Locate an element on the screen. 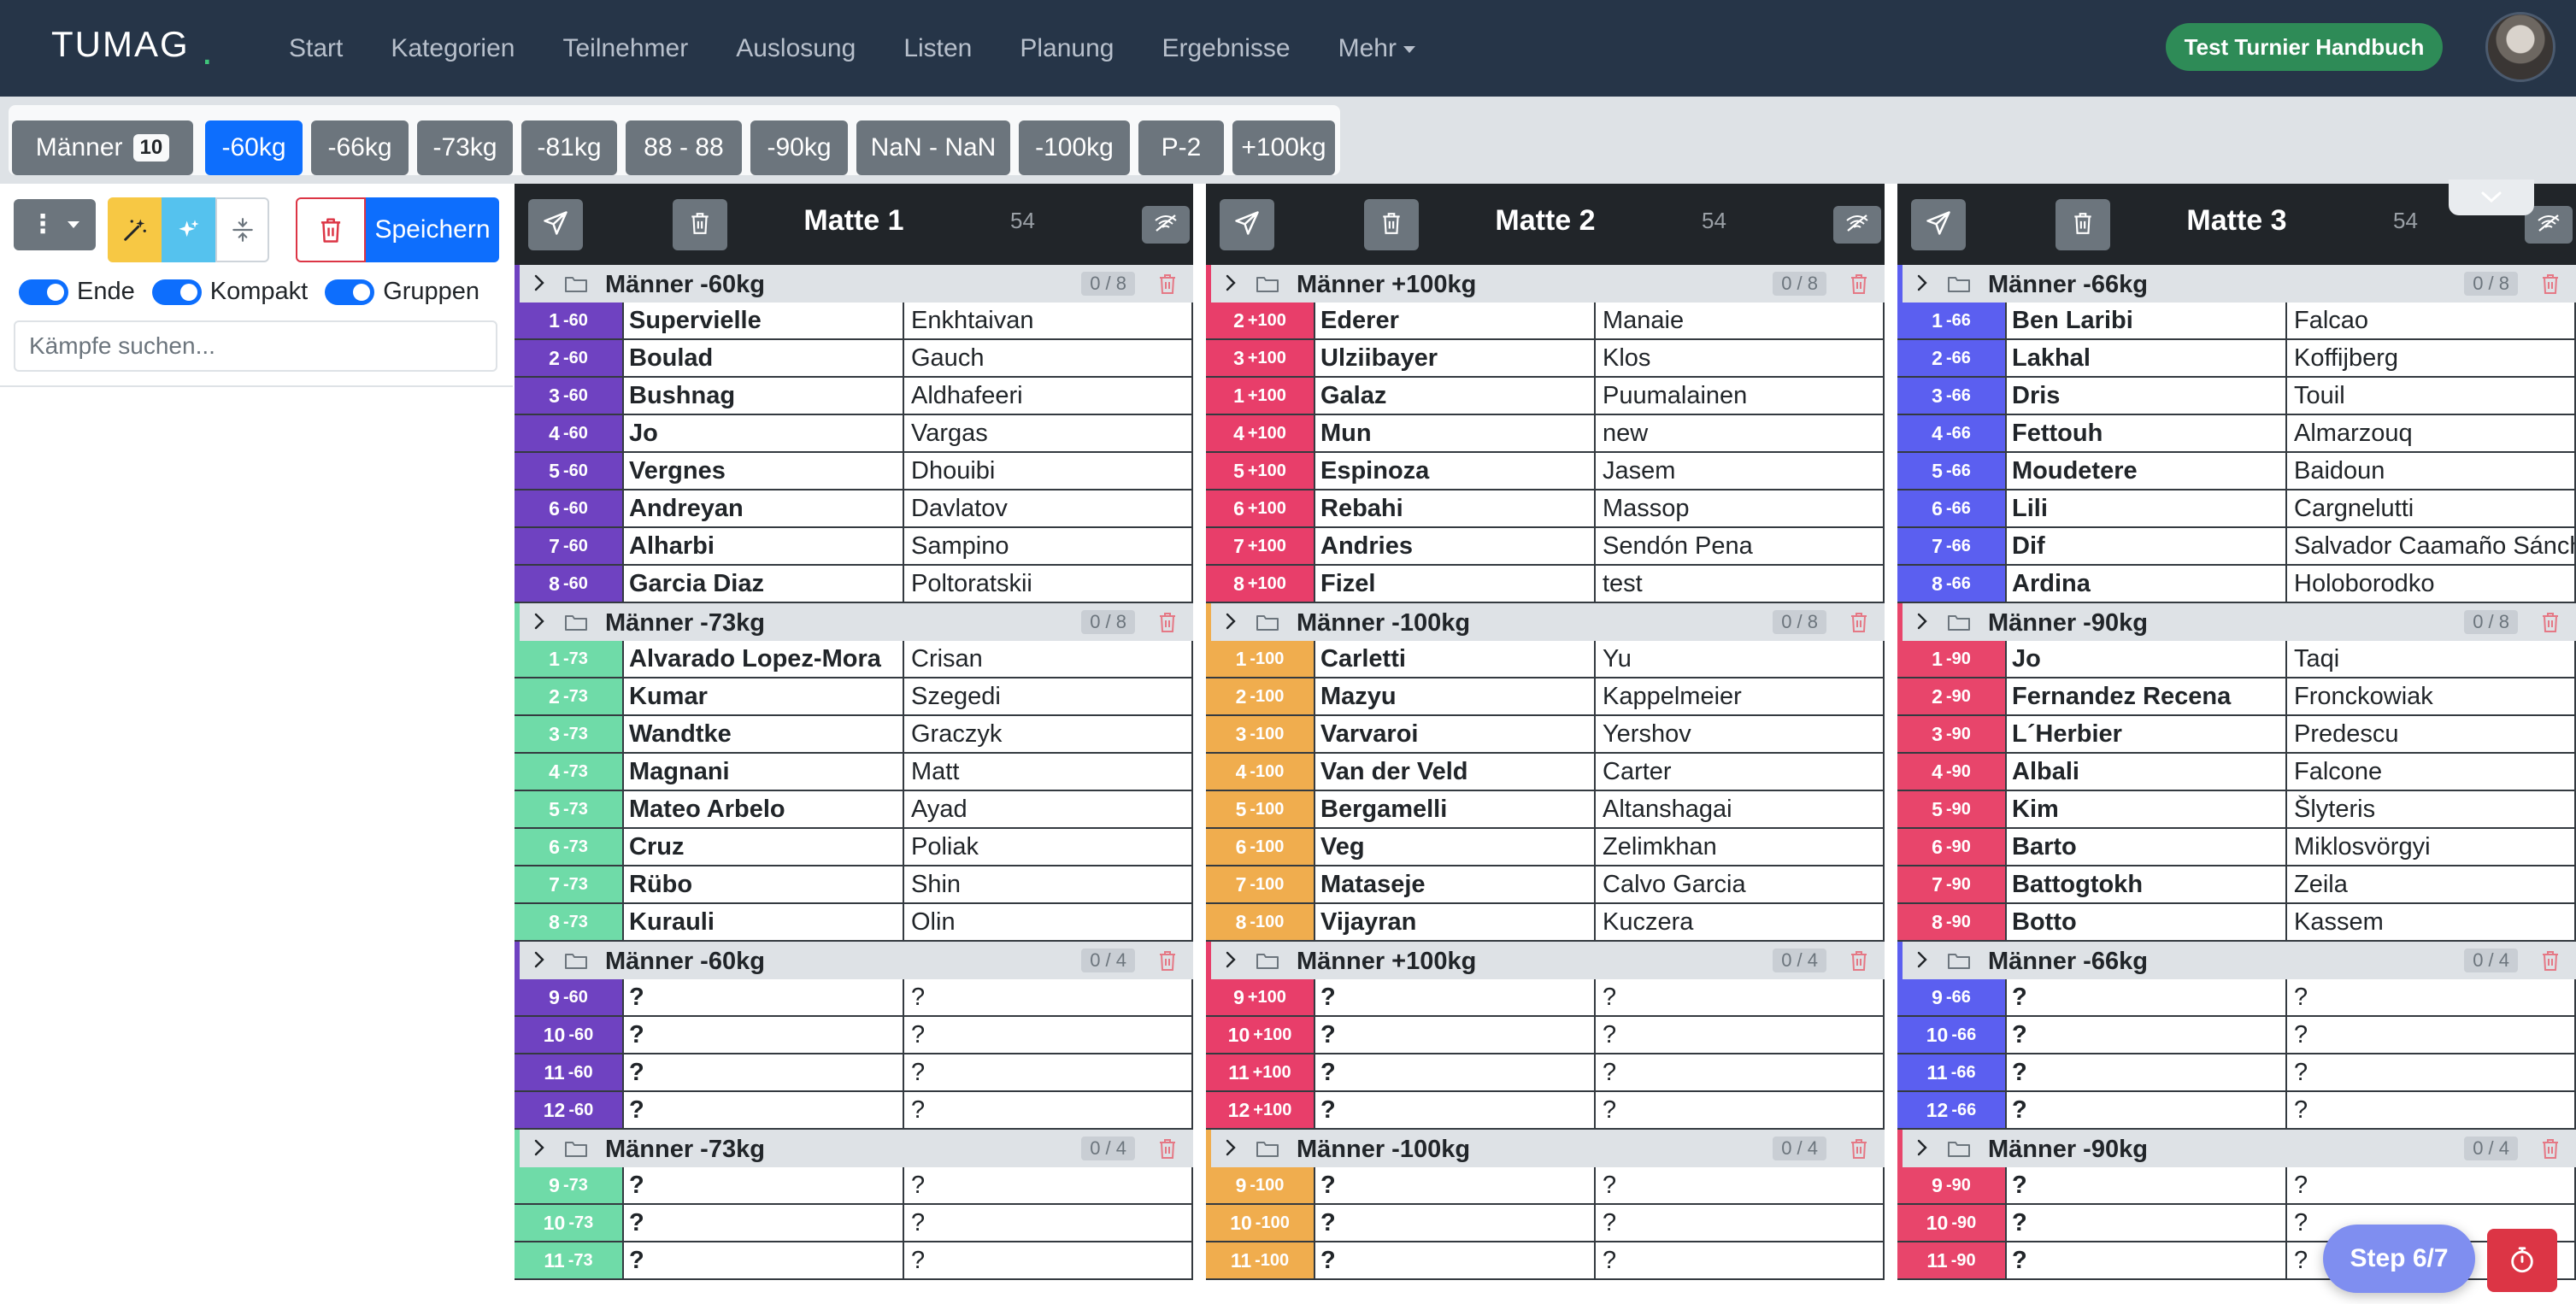  fight-row: 5 -73 Mateo Arbelo Ayad is located at coordinates (854, 810).